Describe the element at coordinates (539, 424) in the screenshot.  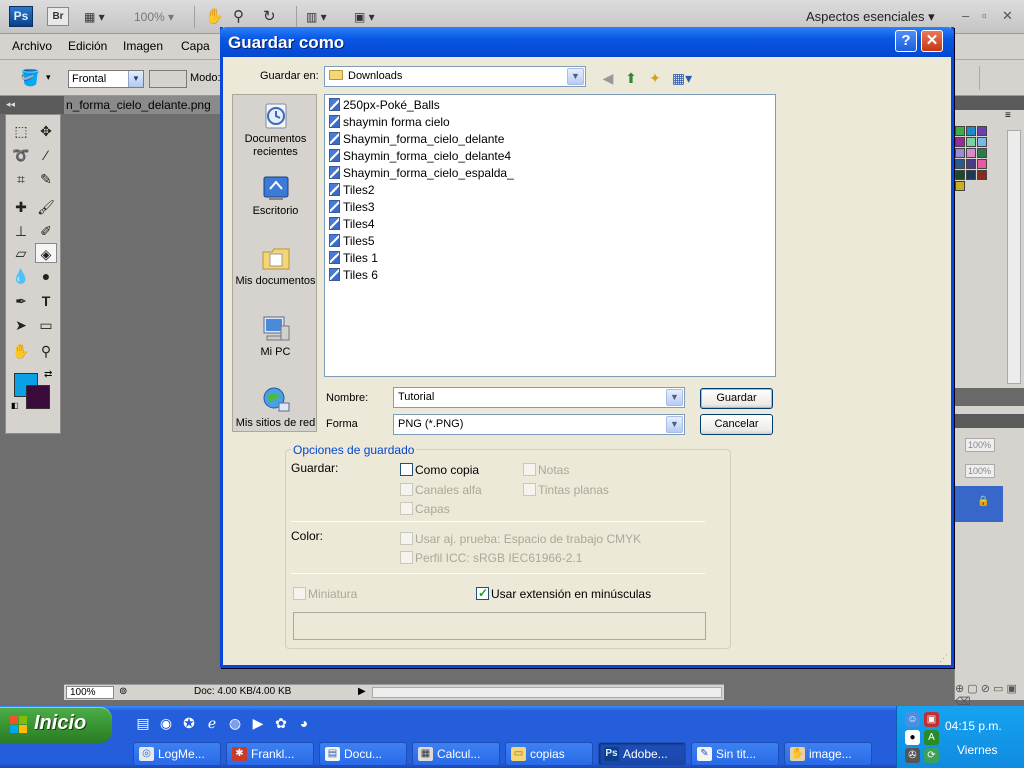
I see `format-select: PNG (*.PNG) ▼` at that location.